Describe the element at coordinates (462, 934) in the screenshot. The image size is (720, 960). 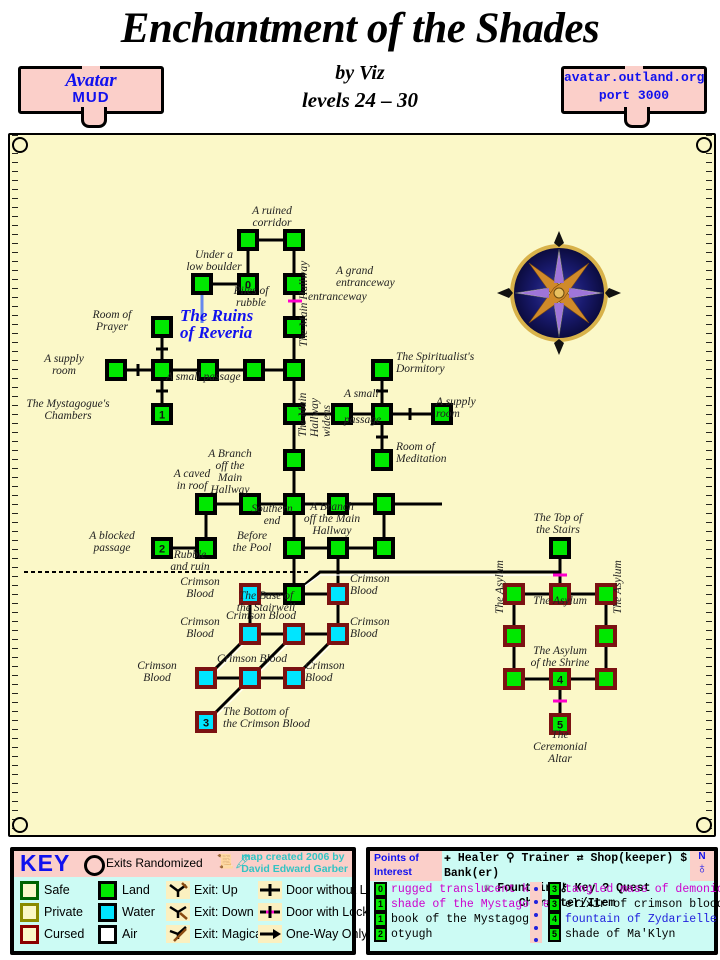
I see `poi-item: 2 otyugh` at that location.